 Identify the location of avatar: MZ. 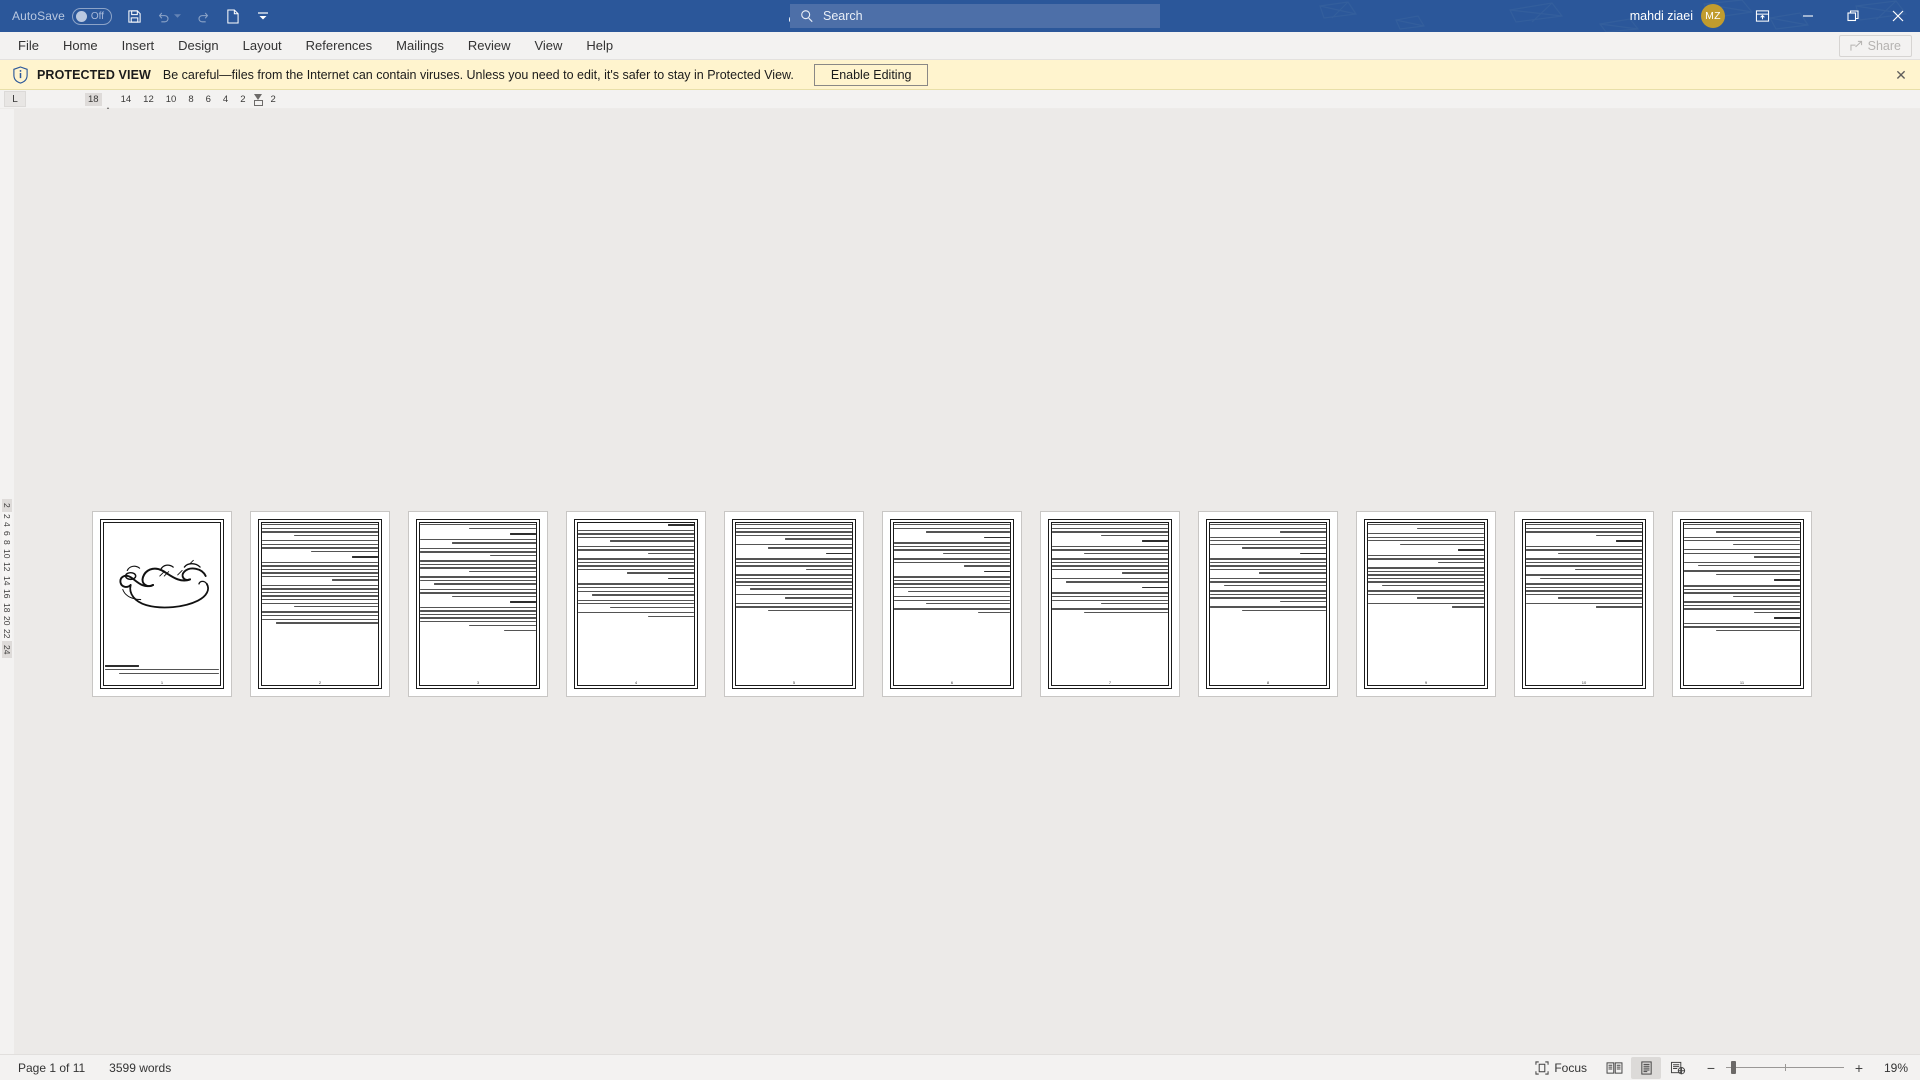
(1713, 16).